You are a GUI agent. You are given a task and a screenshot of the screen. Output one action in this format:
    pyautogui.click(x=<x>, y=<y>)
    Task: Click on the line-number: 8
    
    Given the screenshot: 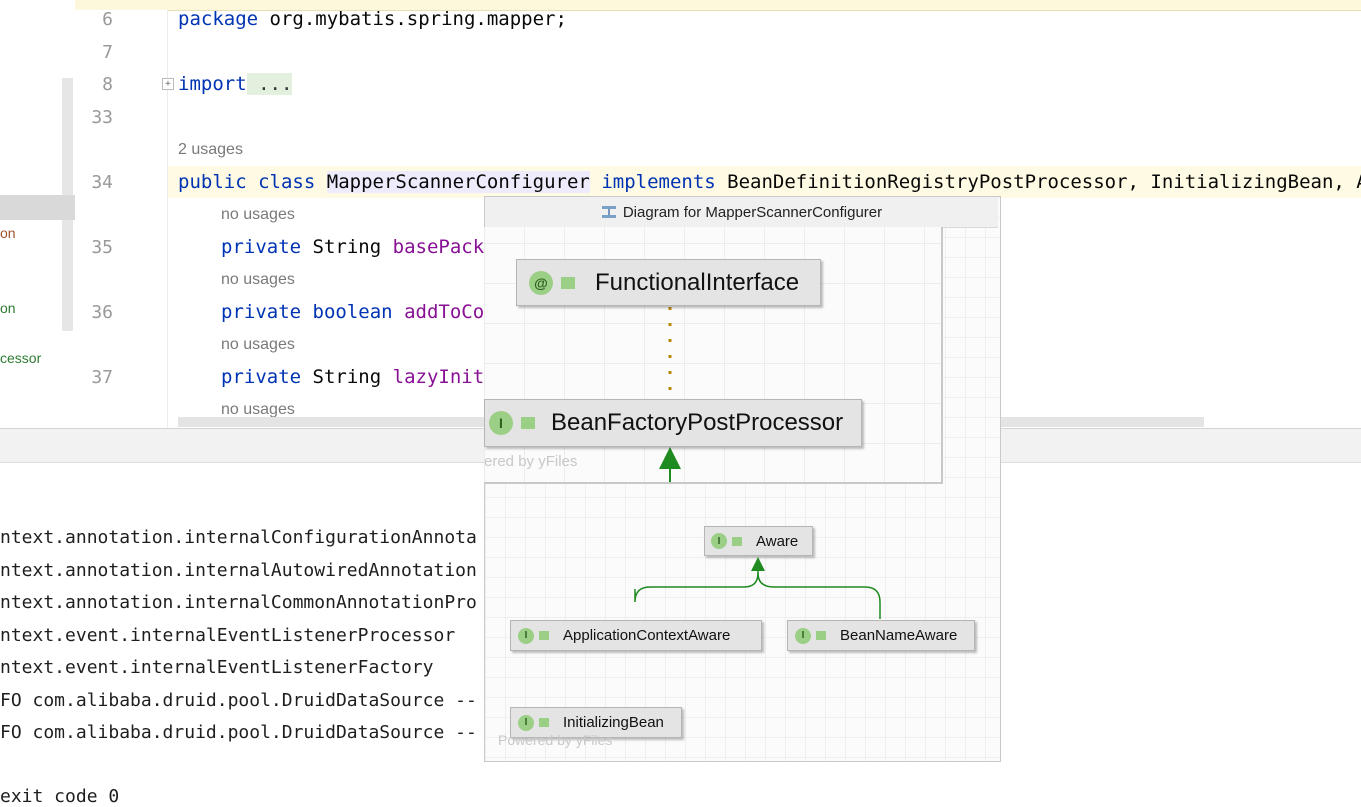 What is the action you would take?
    pyautogui.click(x=107, y=84)
    